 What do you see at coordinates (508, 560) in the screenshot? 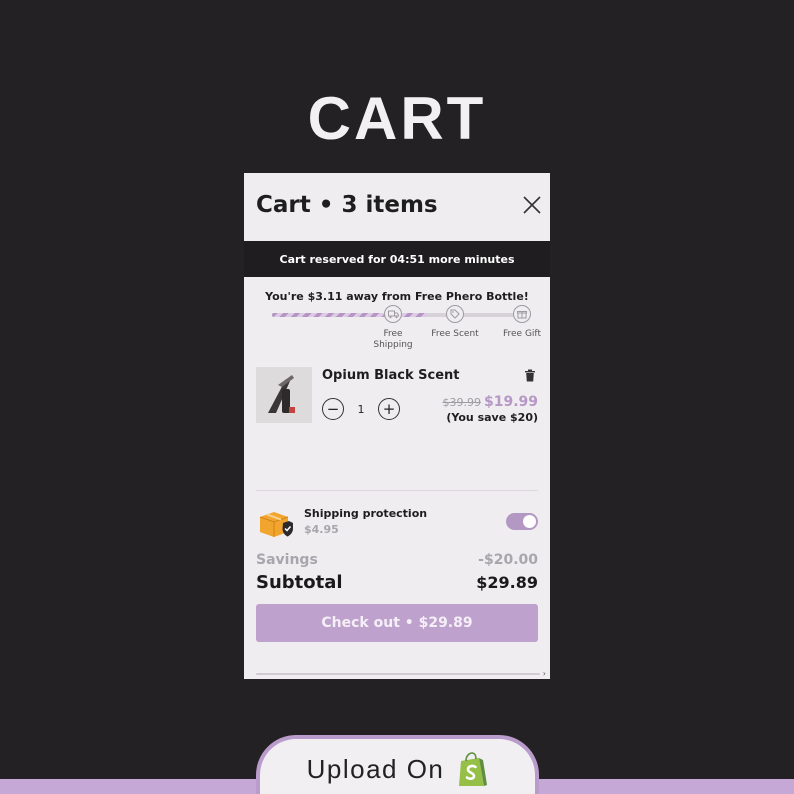
I see `savings-value: -$20.00` at bounding box center [508, 560].